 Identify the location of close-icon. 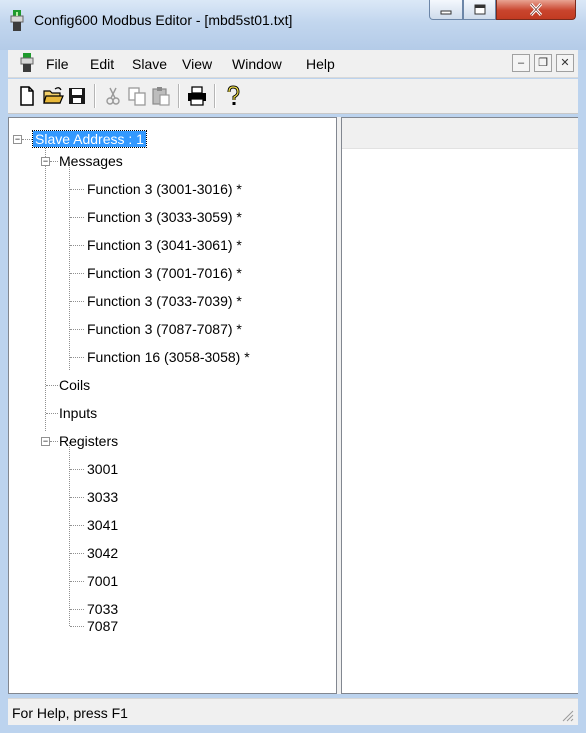
(536, 9).